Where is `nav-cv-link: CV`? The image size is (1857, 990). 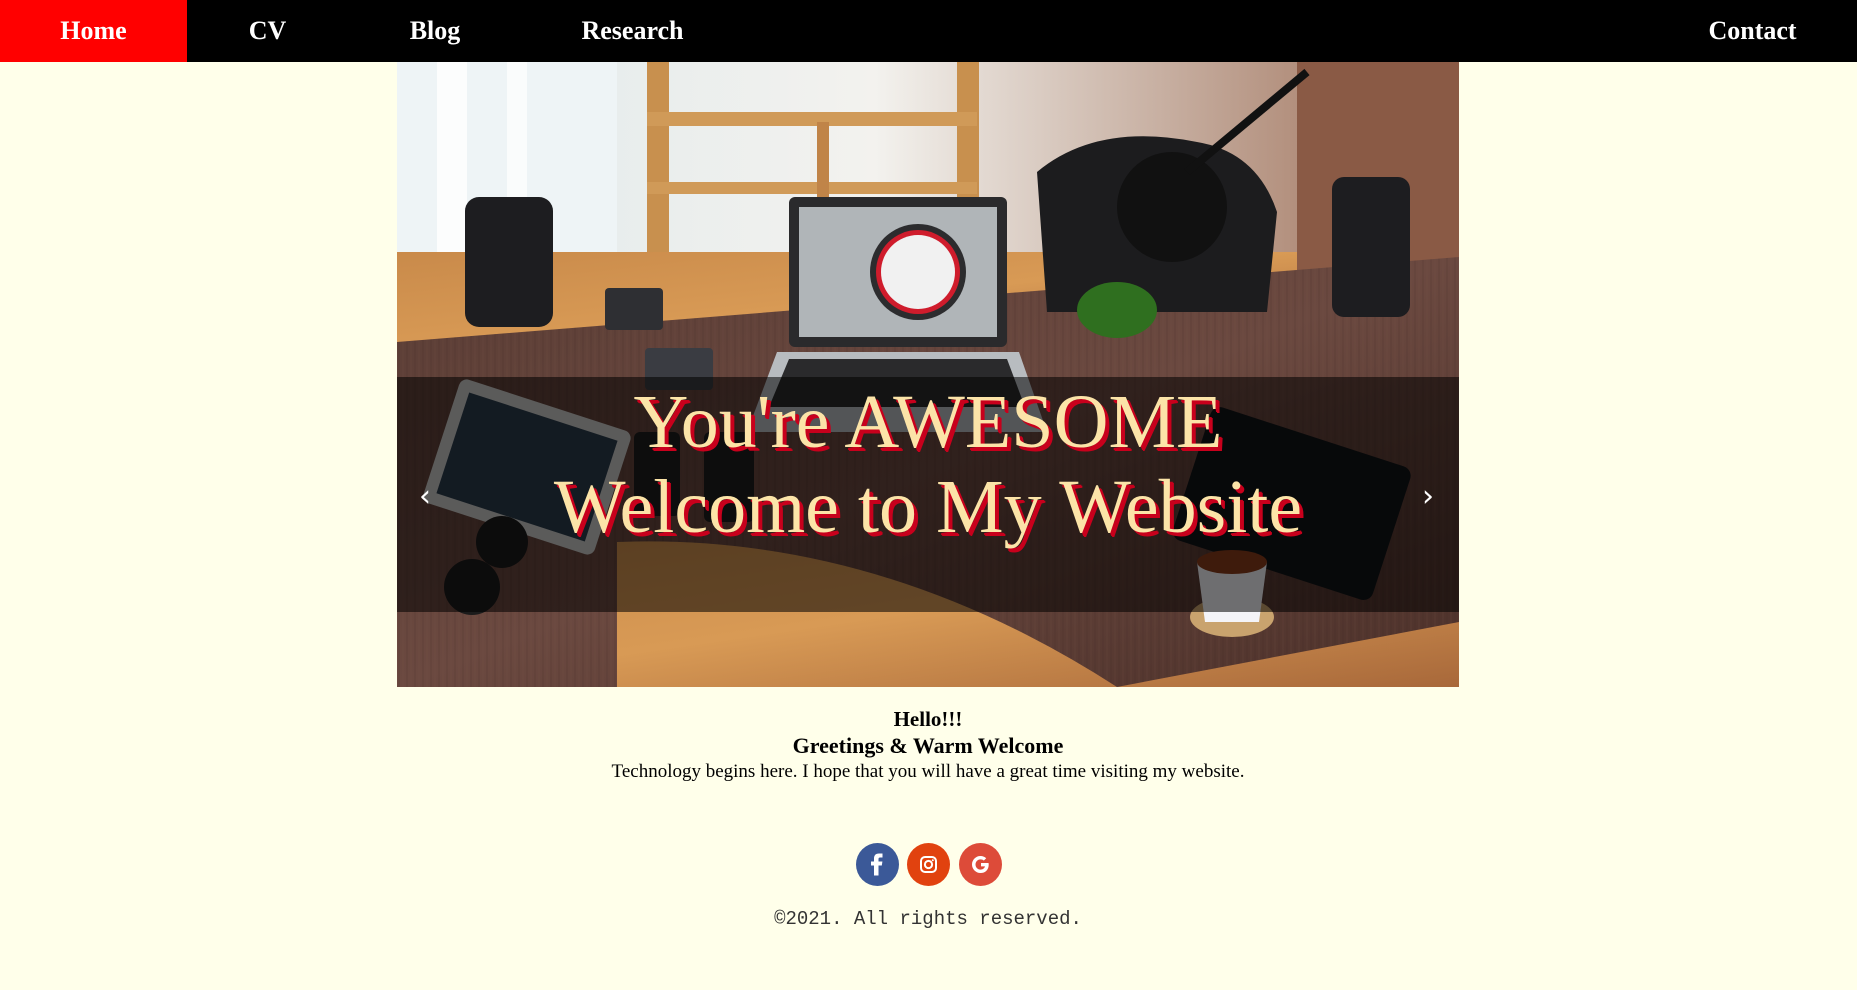 nav-cv-link: CV is located at coordinates (267, 31).